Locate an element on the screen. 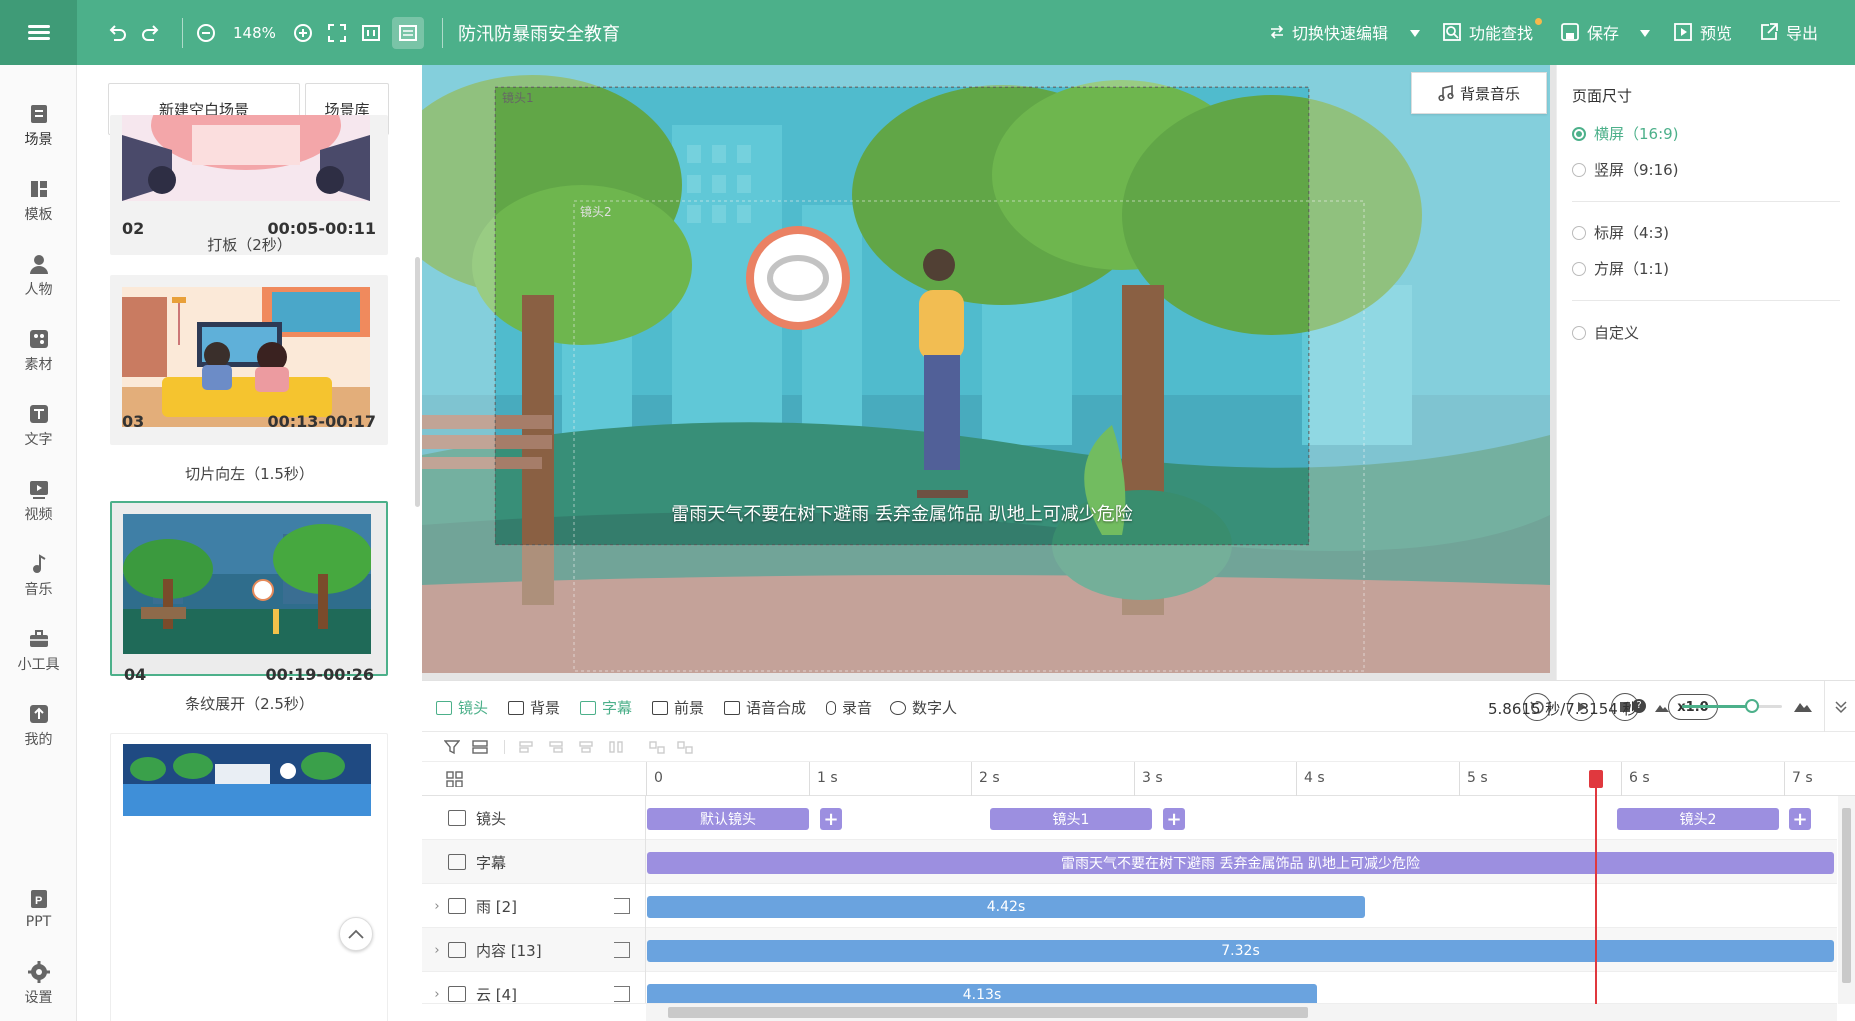 Image resolution: width=1855 pixels, height=1021 pixels. export-icon is located at coordinates (1769, 31).